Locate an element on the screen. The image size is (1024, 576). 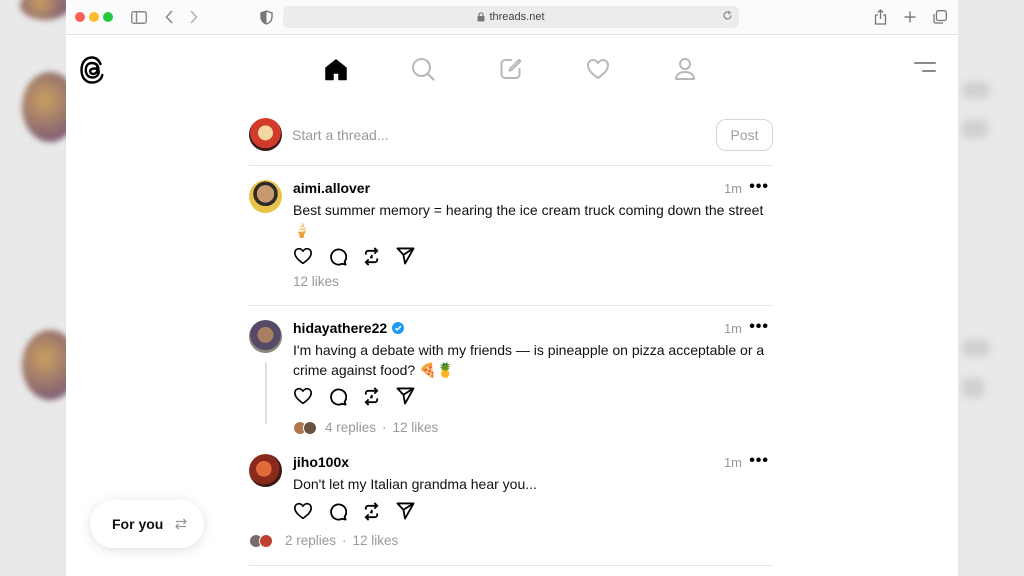
post-username: hidayathere22 is located at coordinates (349, 328).